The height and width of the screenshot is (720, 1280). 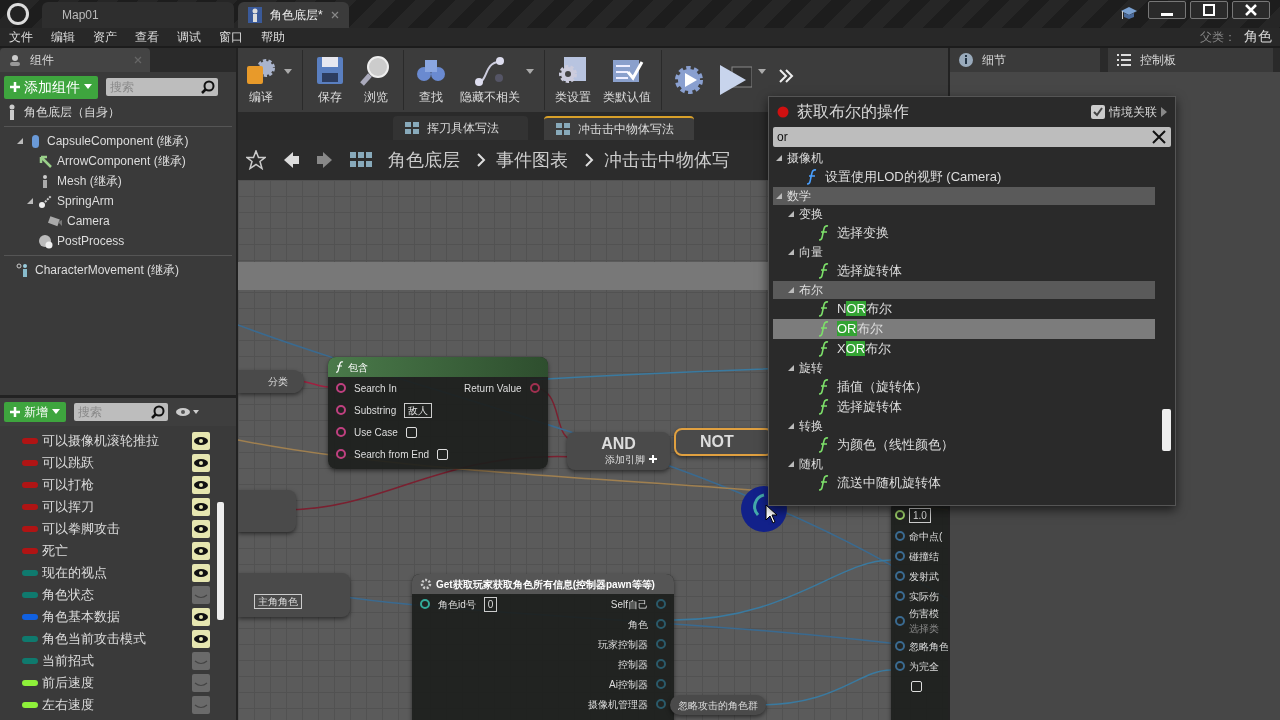 I want to click on action-item: 设置使用LOD的视野 (Camera), so click(x=913, y=177).